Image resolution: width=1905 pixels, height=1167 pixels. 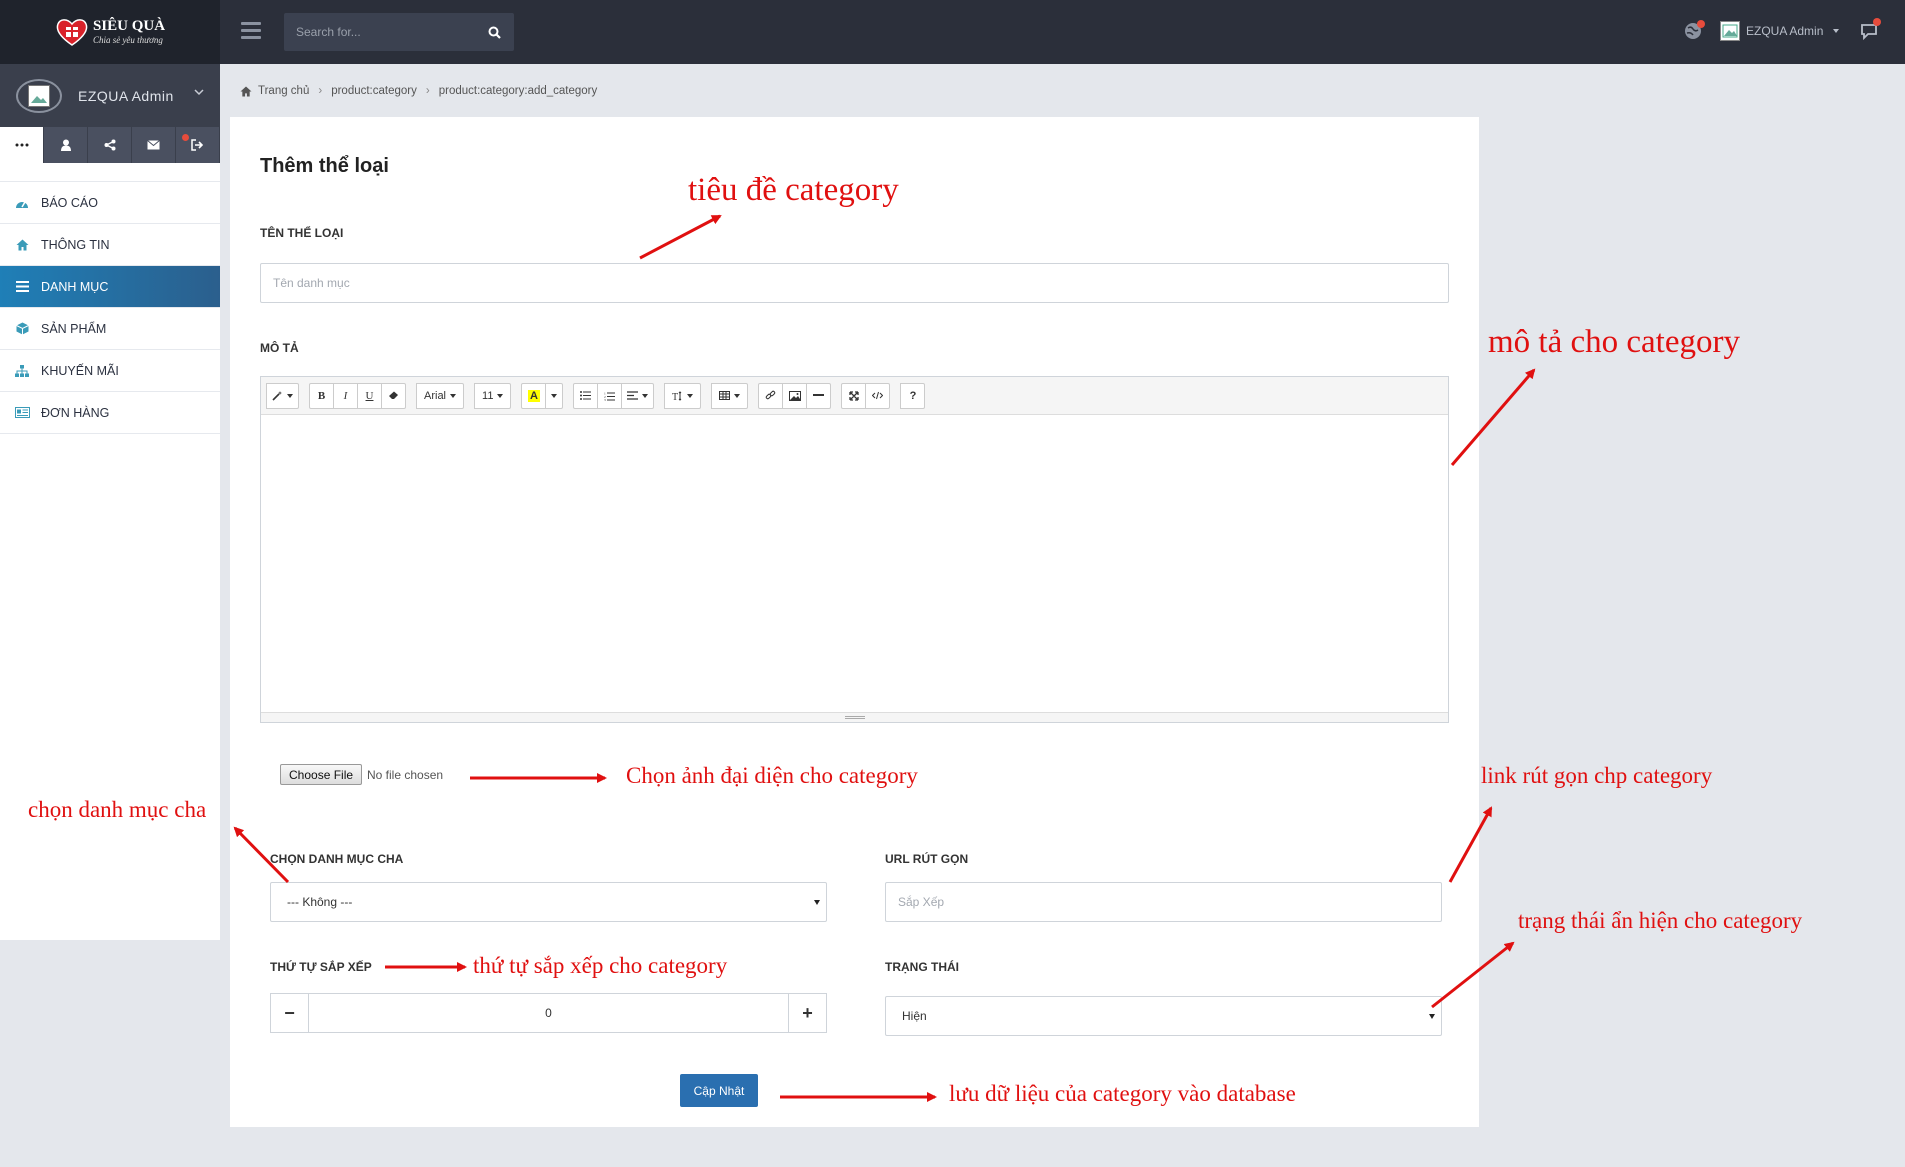 What do you see at coordinates (518, 91) in the screenshot?
I see `breadcrumb-item: product:category:add_category` at bounding box center [518, 91].